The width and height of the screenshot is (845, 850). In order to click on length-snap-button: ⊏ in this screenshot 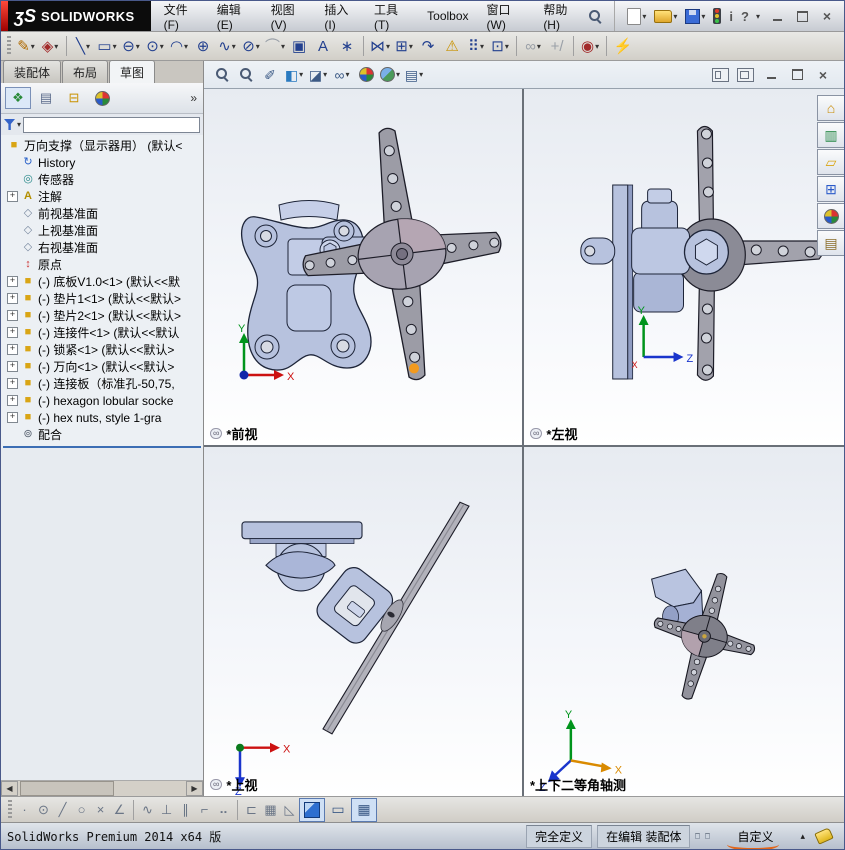, I will do `click(251, 810)`.